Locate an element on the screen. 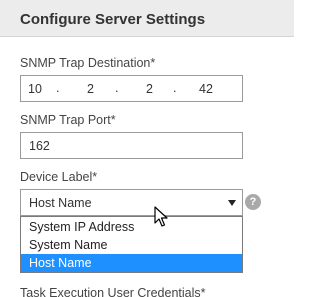 Image resolution: width=320 pixels, height=297 pixels. ip-octet-1: 10 is located at coordinates (35, 89).